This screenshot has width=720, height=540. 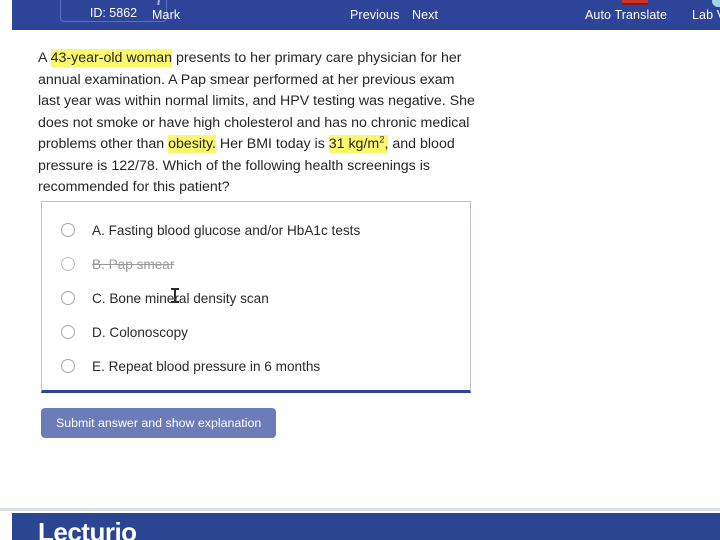 I want to click on highlight-bmi: 31 kg/m2,, so click(x=358, y=143).